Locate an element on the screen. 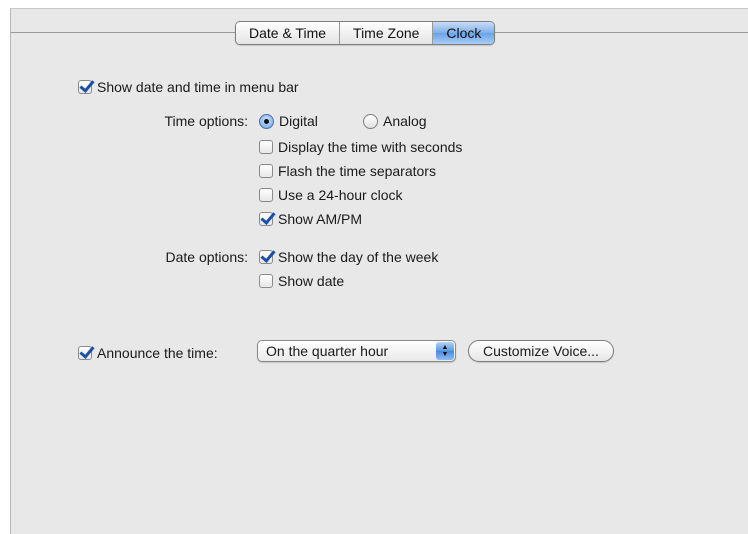 The image size is (748, 534). use-24-hour-checkbox is located at coordinates (266, 195).